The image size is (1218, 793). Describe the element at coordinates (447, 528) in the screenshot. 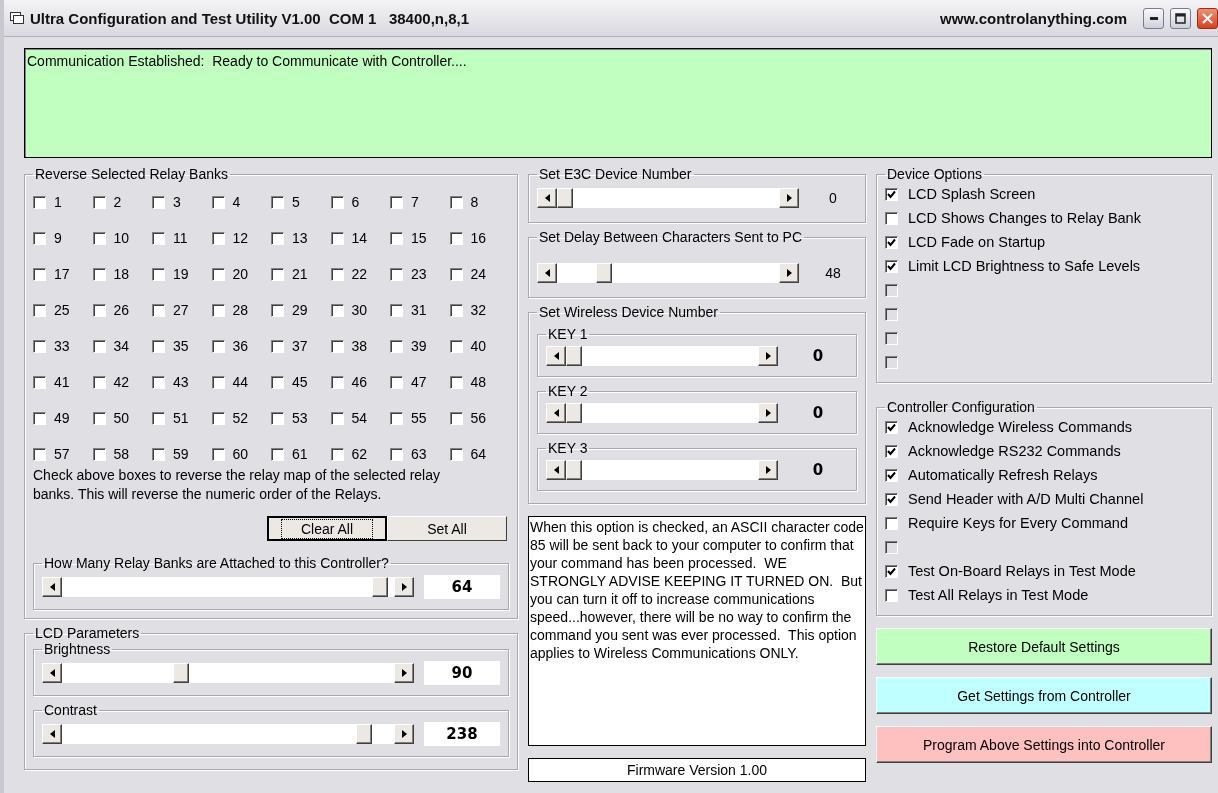

I see `push-button: Set All` at that location.